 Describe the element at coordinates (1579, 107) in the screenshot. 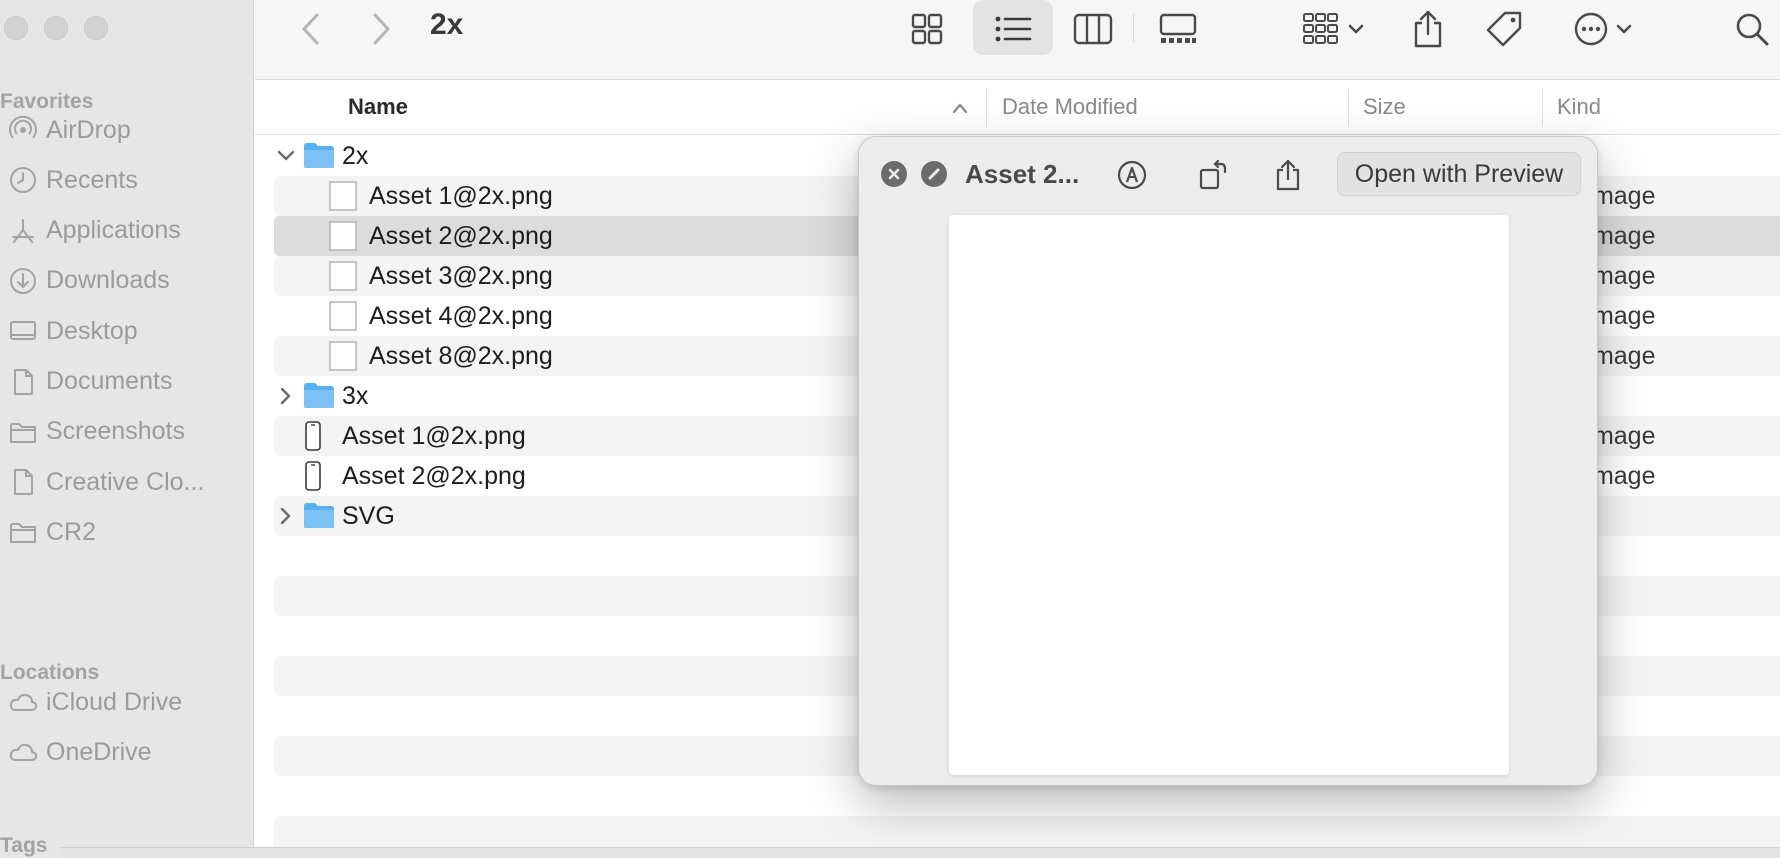

I see `kind-column-header: Kind` at that location.